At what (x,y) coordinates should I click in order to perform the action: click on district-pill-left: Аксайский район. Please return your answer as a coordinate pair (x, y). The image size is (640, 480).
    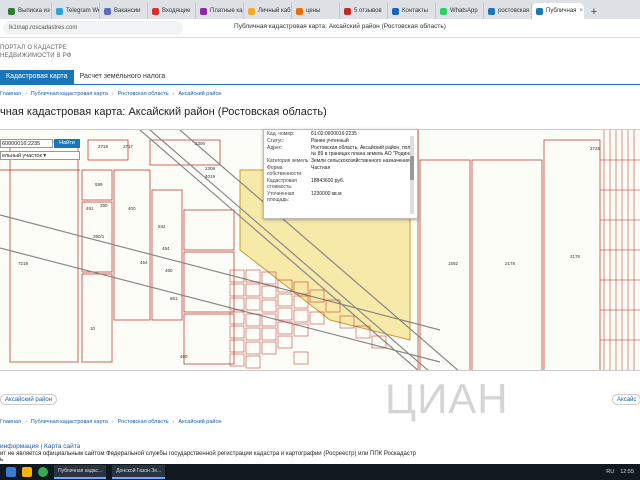
    Looking at the image, I should click on (29, 399).